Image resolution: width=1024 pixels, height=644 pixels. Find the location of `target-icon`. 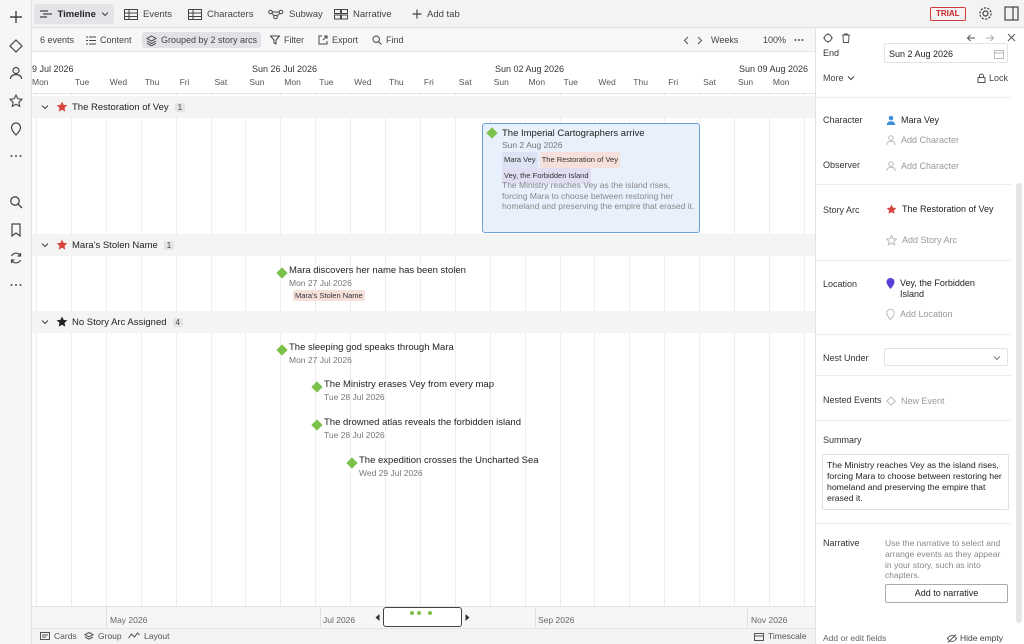

target-icon is located at coordinates (828, 39).